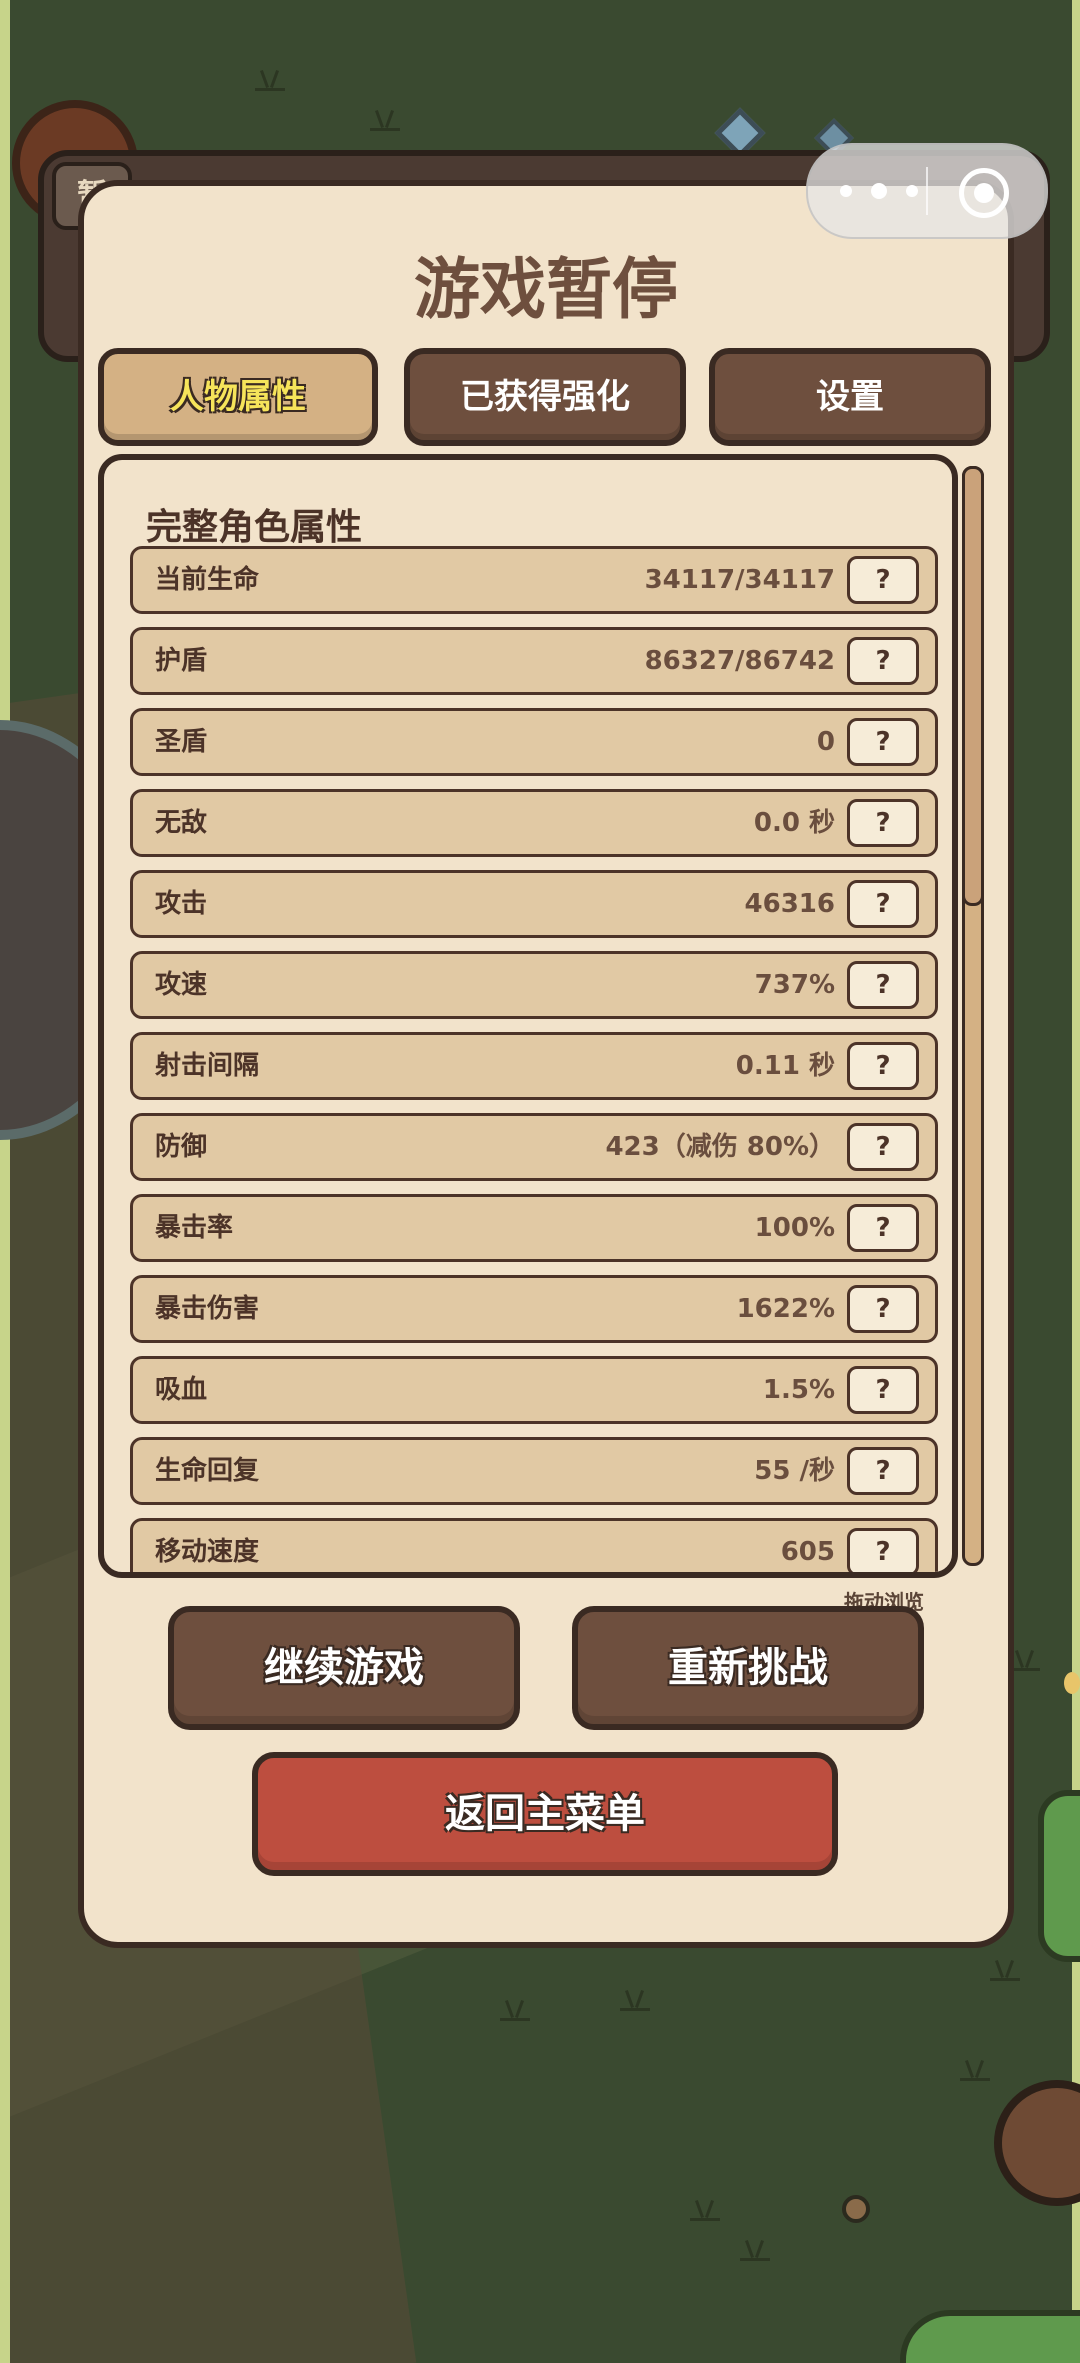  Describe the element at coordinates (534, 580) in the screenshot. I see `stat-row-current-hp: 当前生命 34117/34117 ?` at that location.